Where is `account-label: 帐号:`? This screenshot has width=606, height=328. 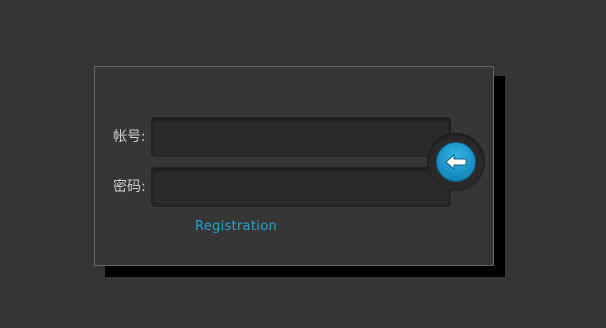 account-label: 帐号: is located at coordinates (129, 137).